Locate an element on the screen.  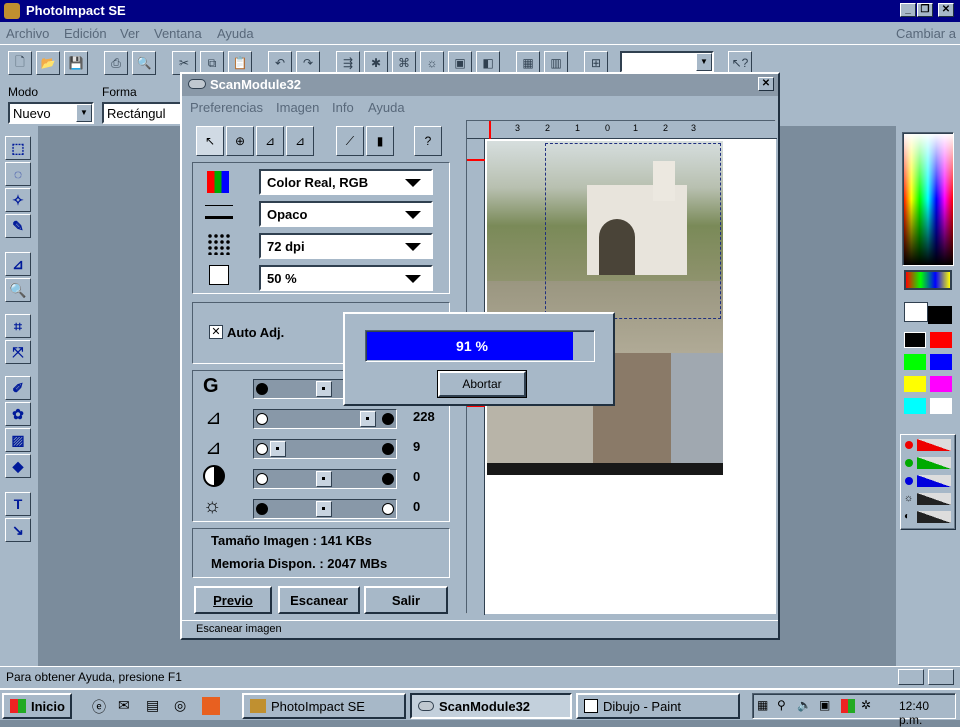
eyedropper-black-icon: ⊿ is located at coordinates (300, 141).